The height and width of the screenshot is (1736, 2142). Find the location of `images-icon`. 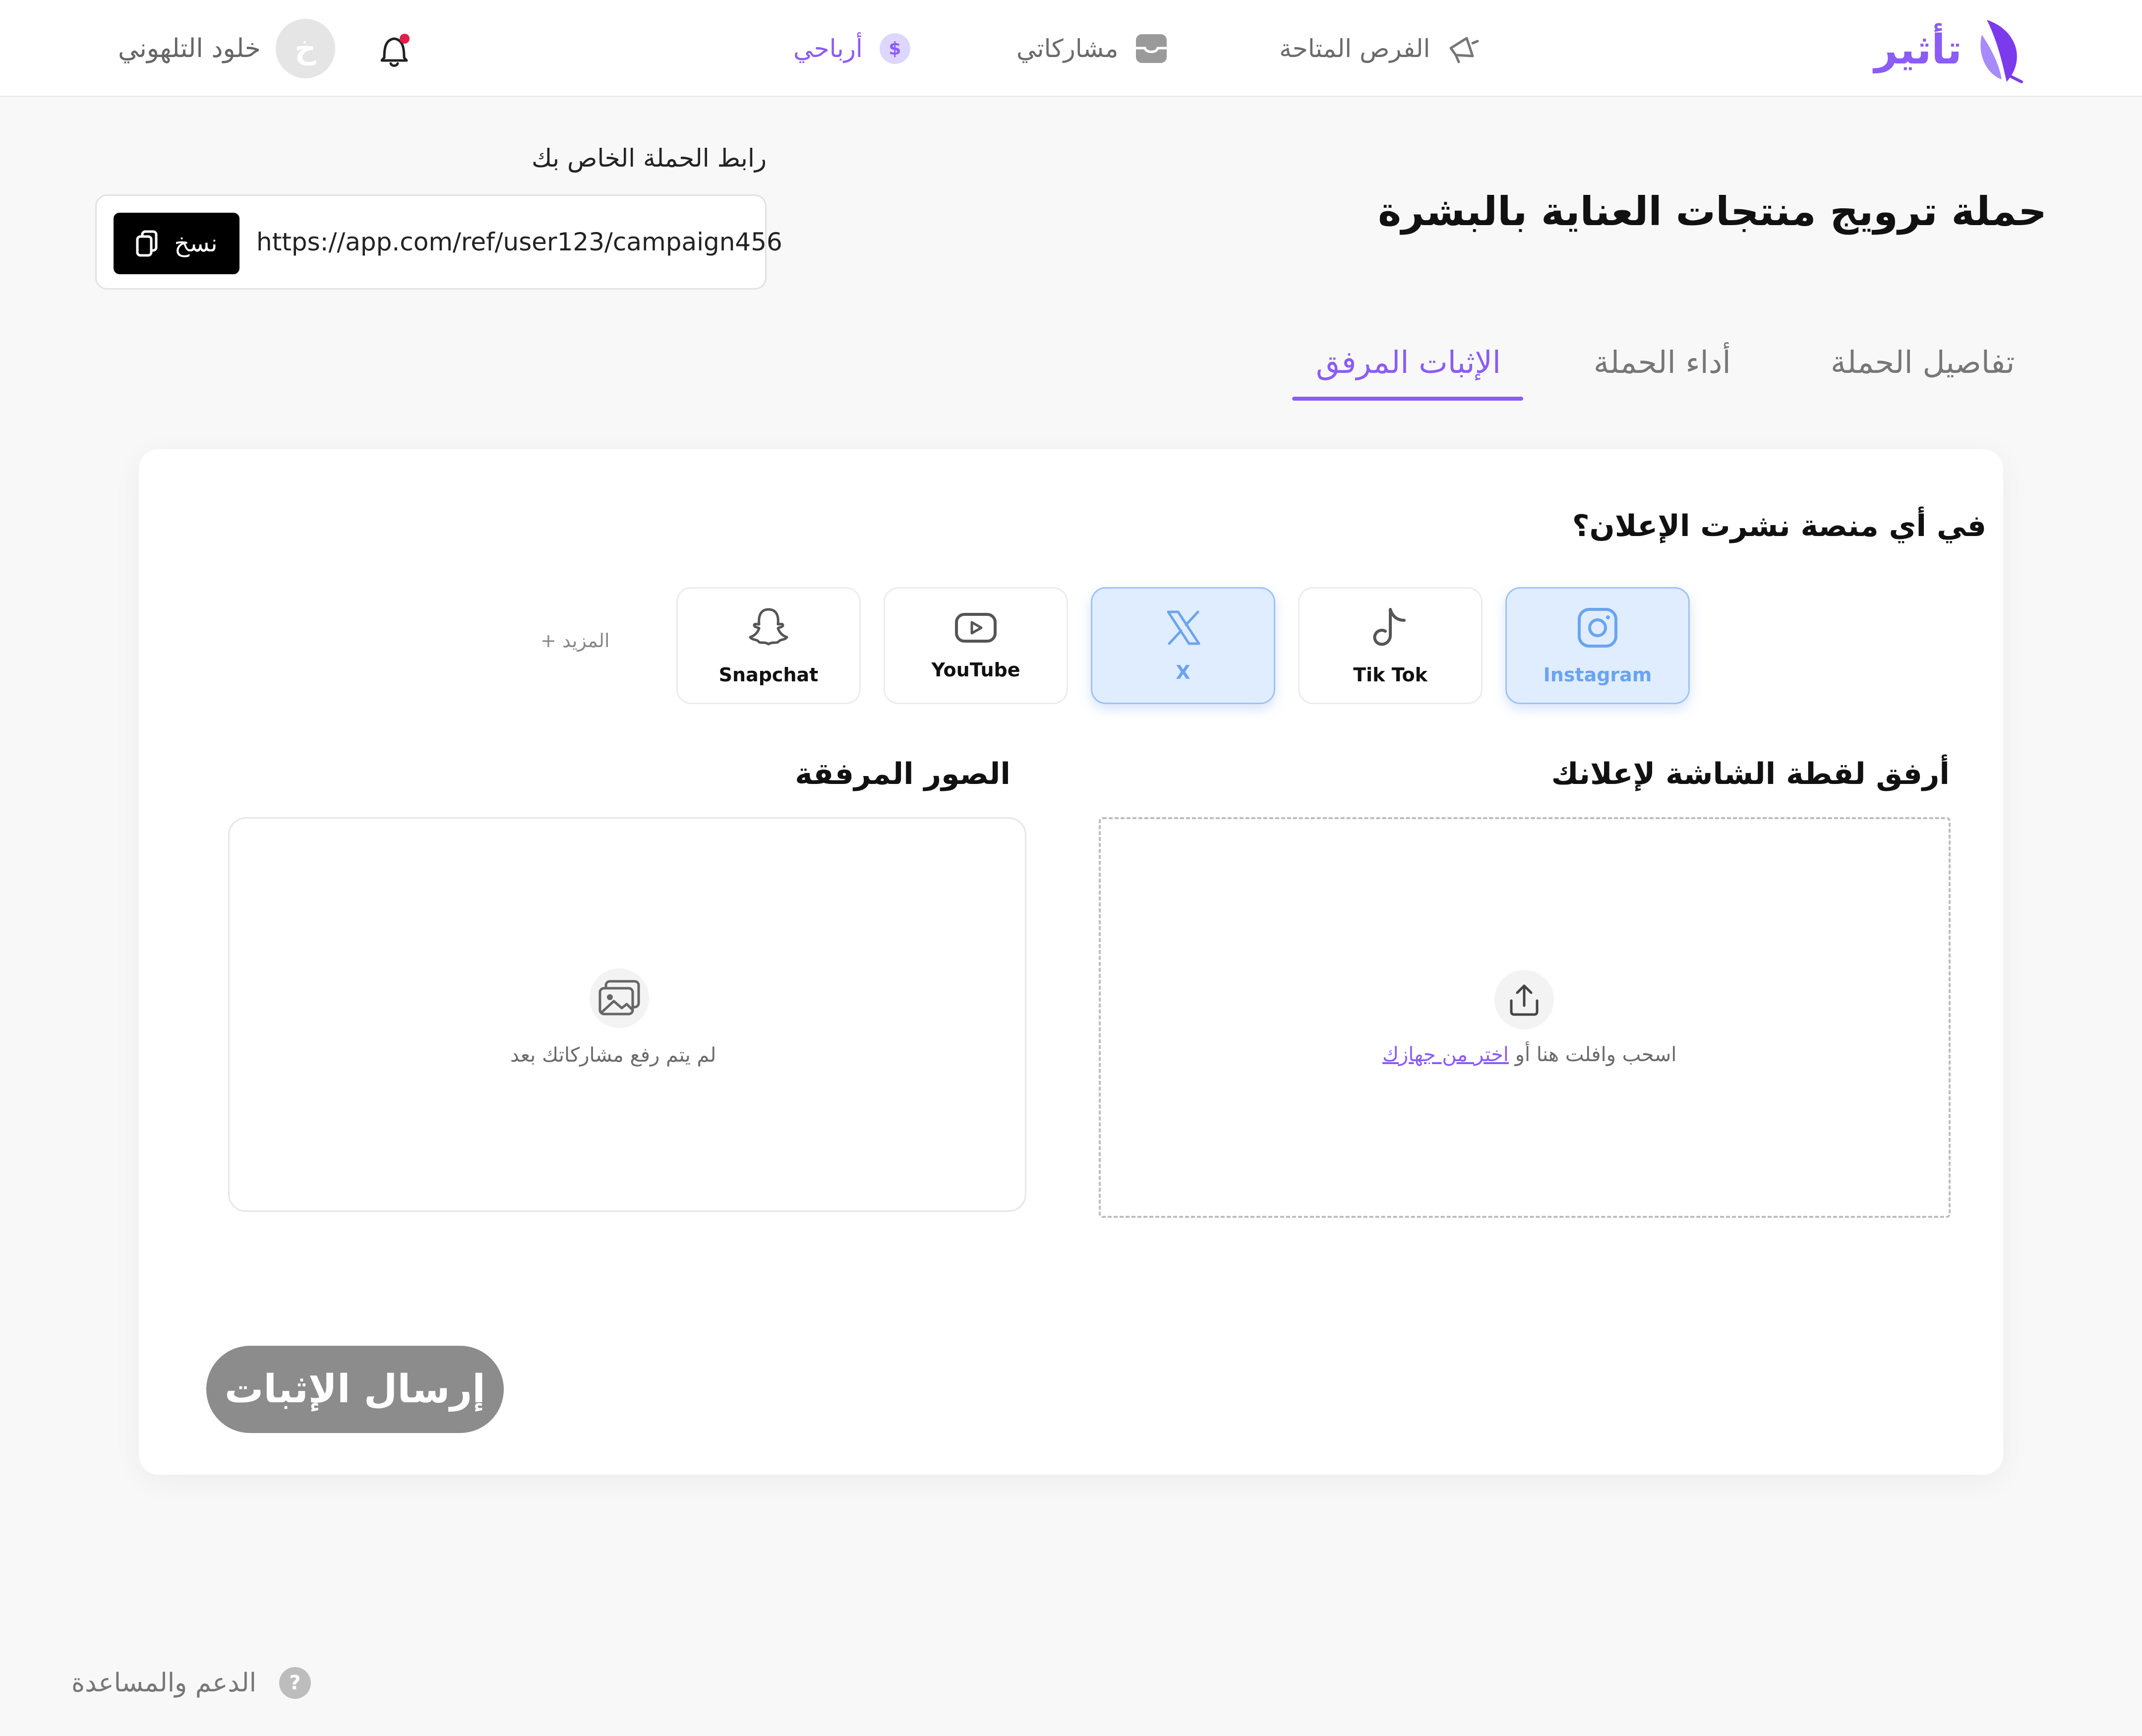

images-icon is located at coordinates (619, 998).